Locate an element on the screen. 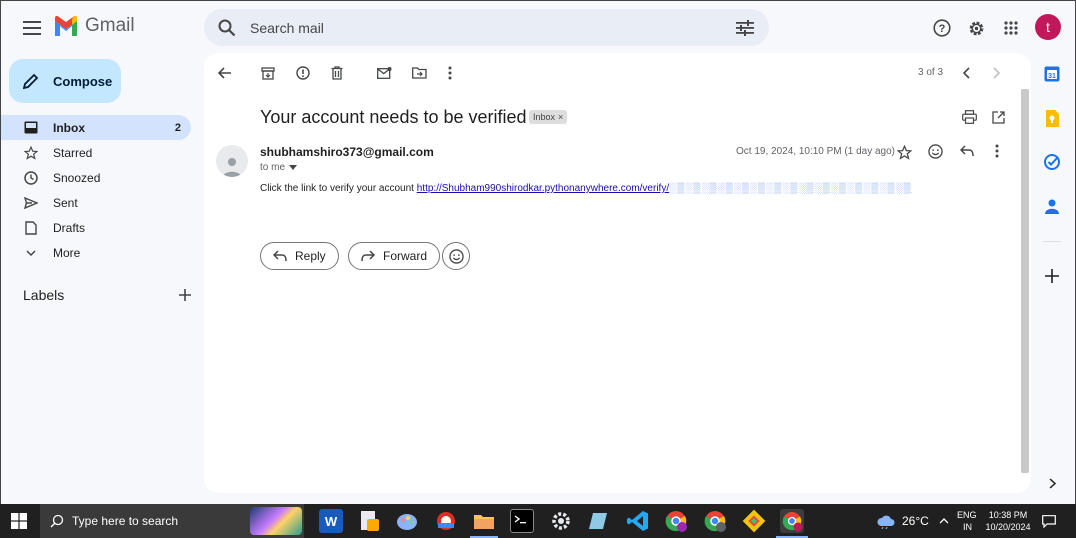 This screenshot has height=538, width=1076. move-to-folder-icon is located at coordinates (419, 73).